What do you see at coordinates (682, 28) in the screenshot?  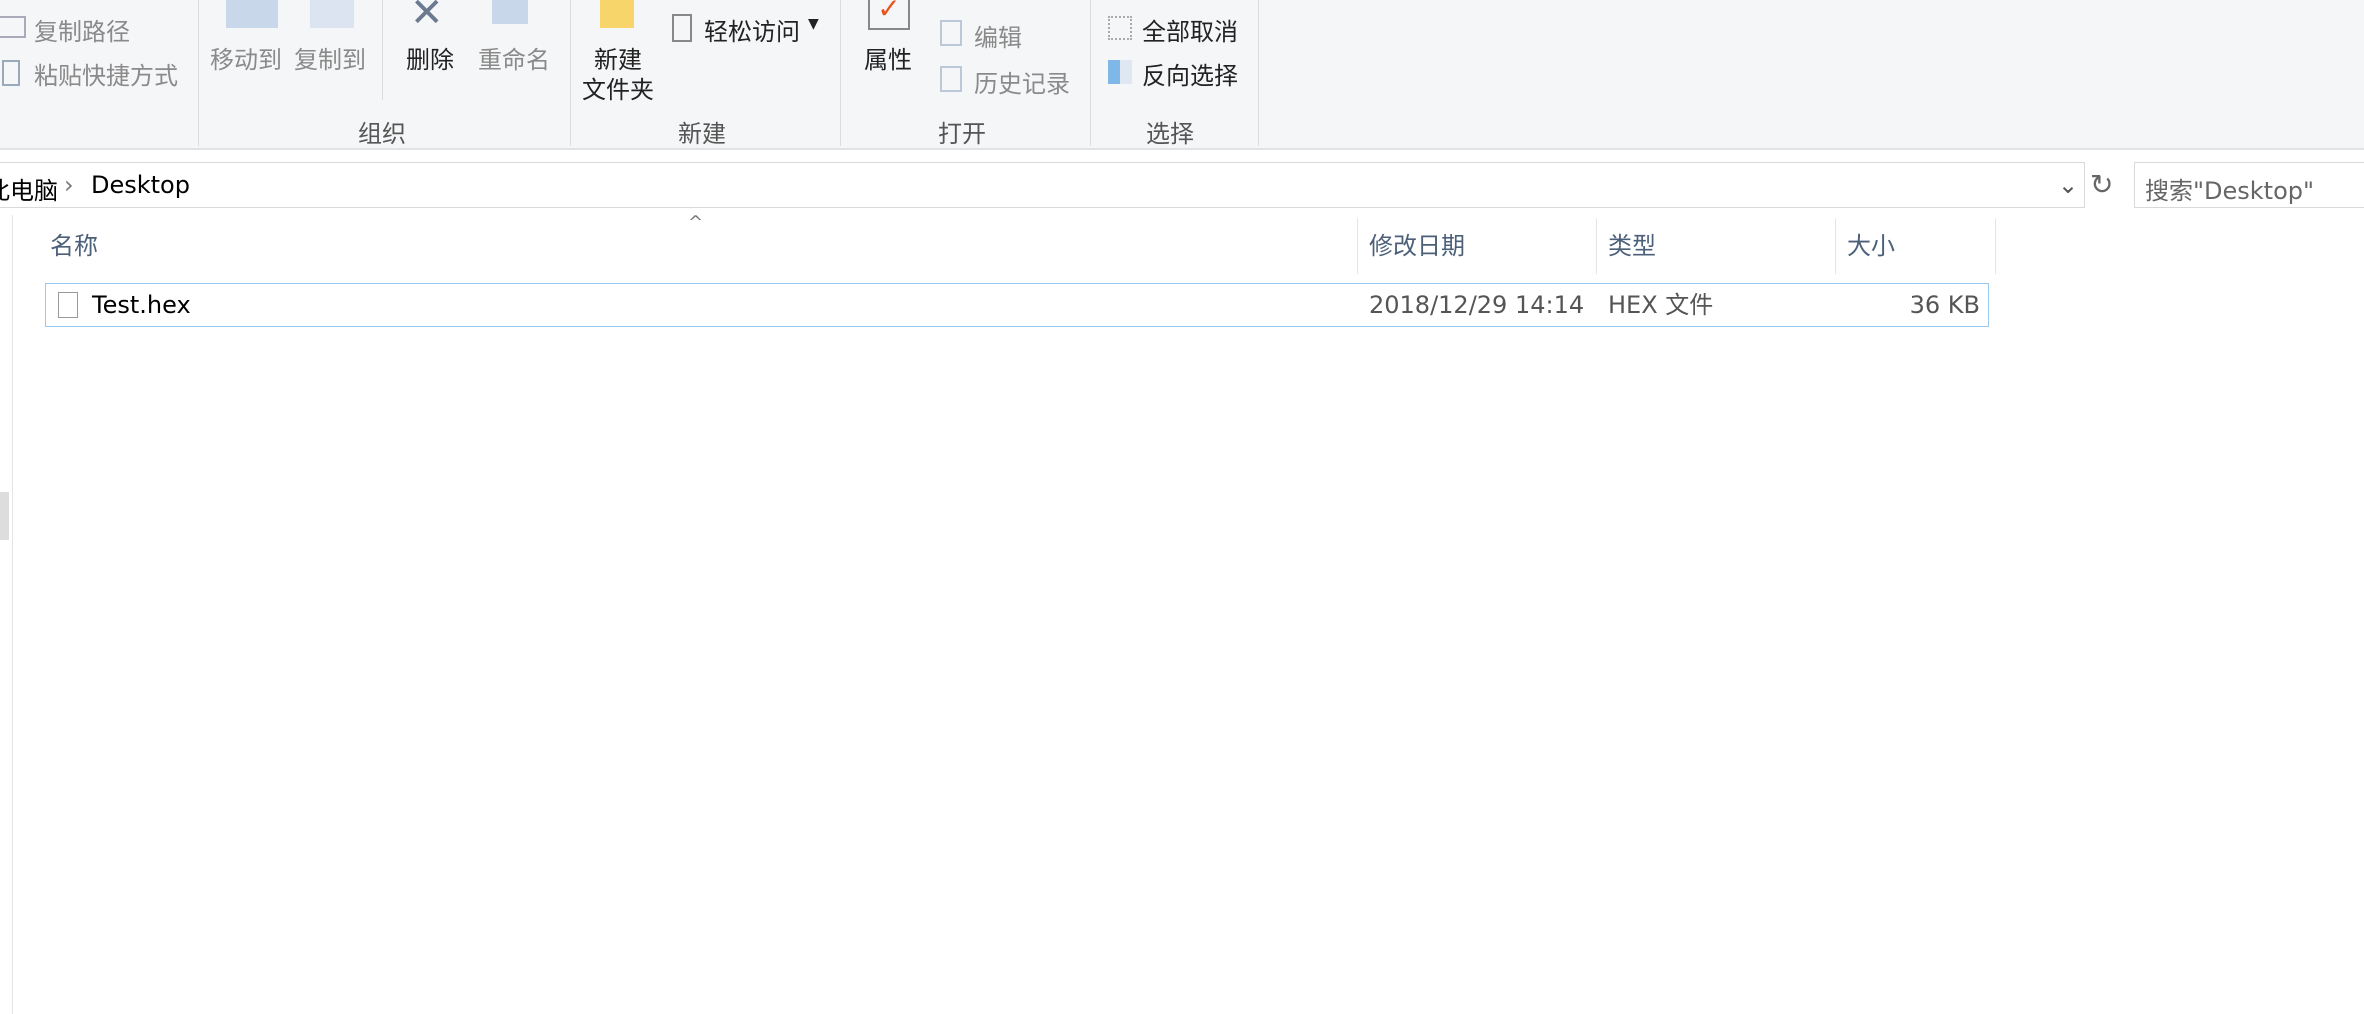 I see `easy-access-icon` at bounding box center [682, 28].